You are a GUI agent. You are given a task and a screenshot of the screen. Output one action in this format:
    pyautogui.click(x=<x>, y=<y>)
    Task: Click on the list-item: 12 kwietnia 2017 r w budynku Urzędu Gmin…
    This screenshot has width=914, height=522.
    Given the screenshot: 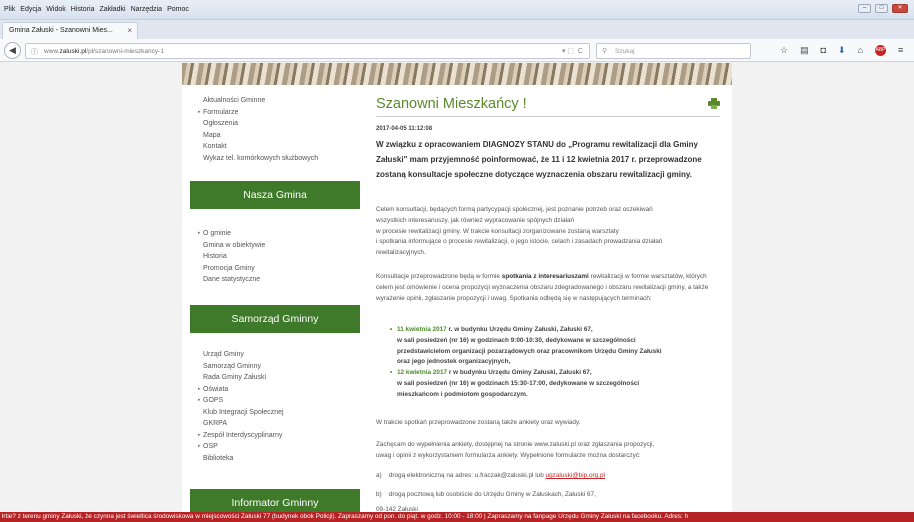 What is the action you would take?
    pyautogui.click(x=555, y=384)
    